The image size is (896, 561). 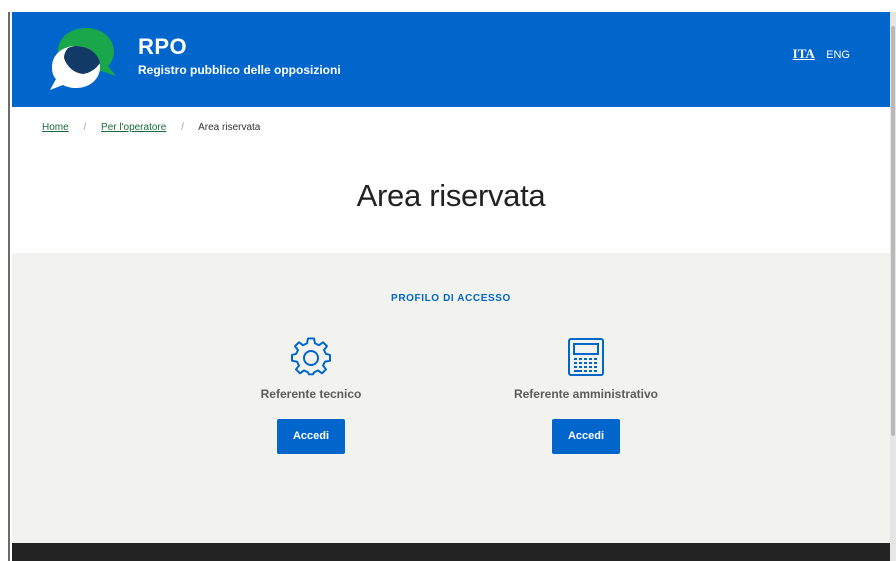 I want to click on profile-label-amministrativo: Referente amministrativo, so click(x=586, y=394).